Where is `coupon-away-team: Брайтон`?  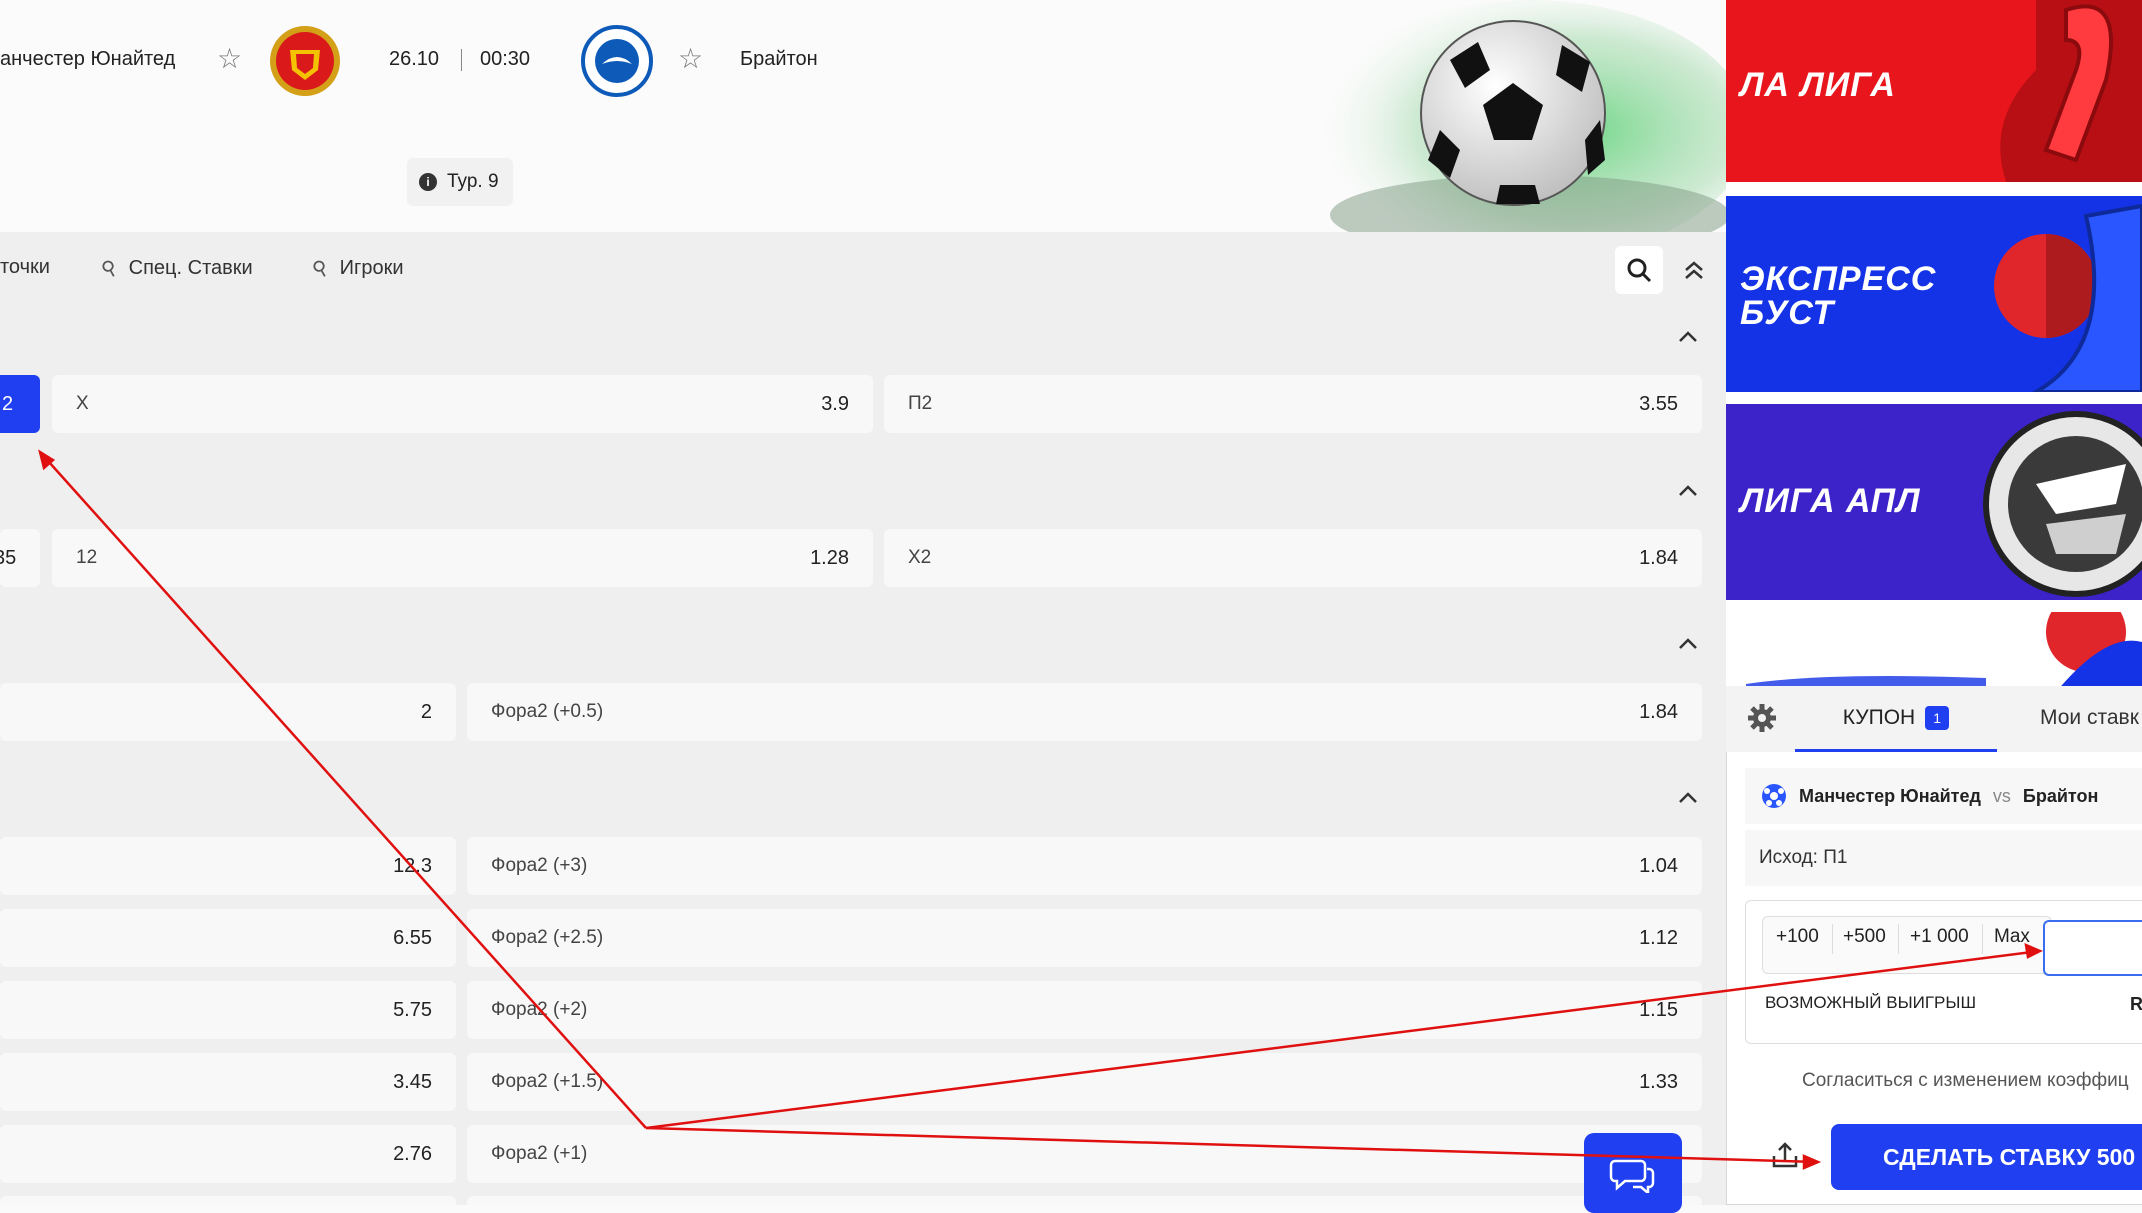 coupon-away-team: Брайтон is located at coordinates (2060, 795).